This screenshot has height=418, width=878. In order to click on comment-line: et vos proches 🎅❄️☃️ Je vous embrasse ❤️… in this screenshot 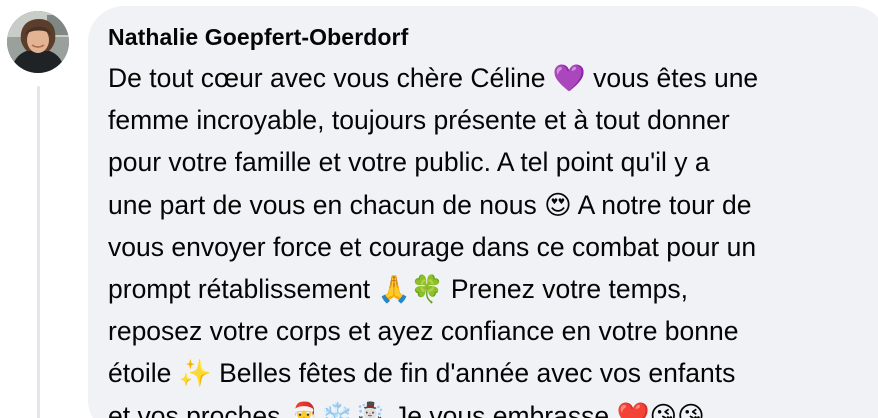, I will do `click(406, 409)`.